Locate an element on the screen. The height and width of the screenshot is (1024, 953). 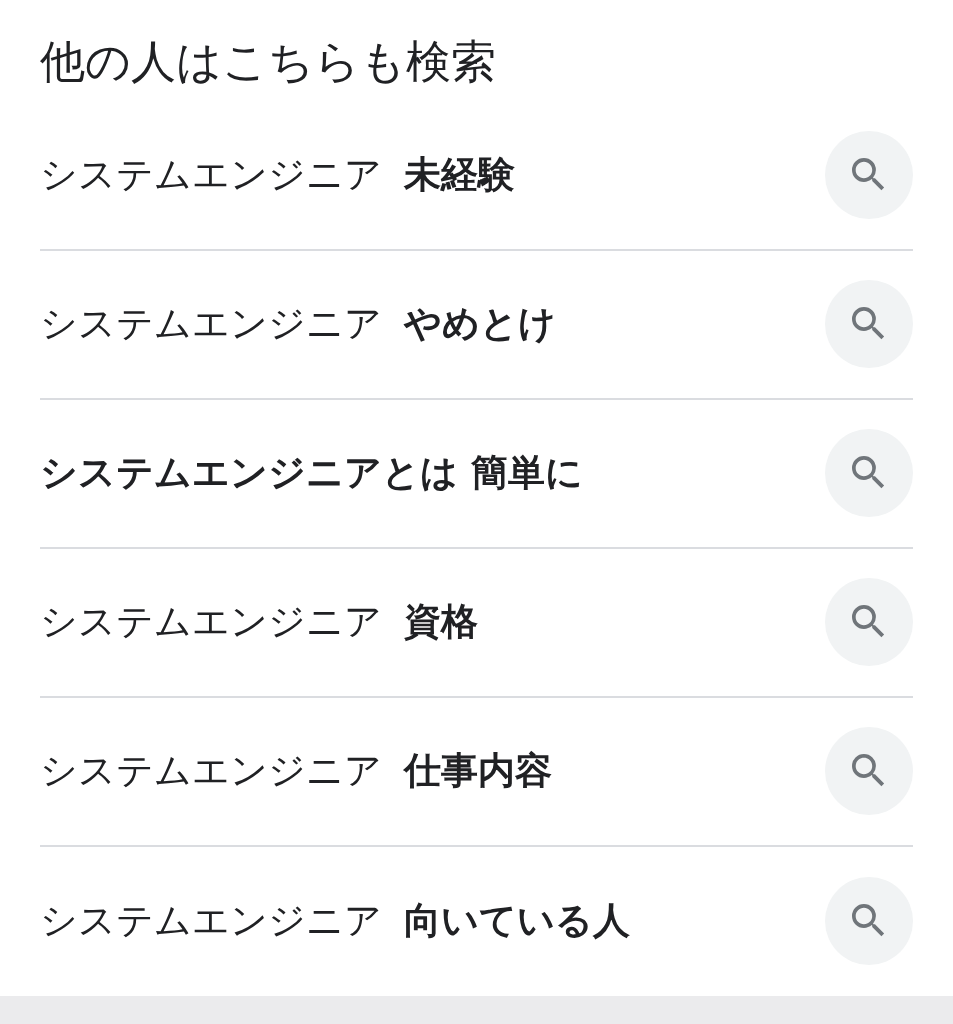
suggestion-link: システムエンジニア やめとけ is located at coordinates (298, 324).